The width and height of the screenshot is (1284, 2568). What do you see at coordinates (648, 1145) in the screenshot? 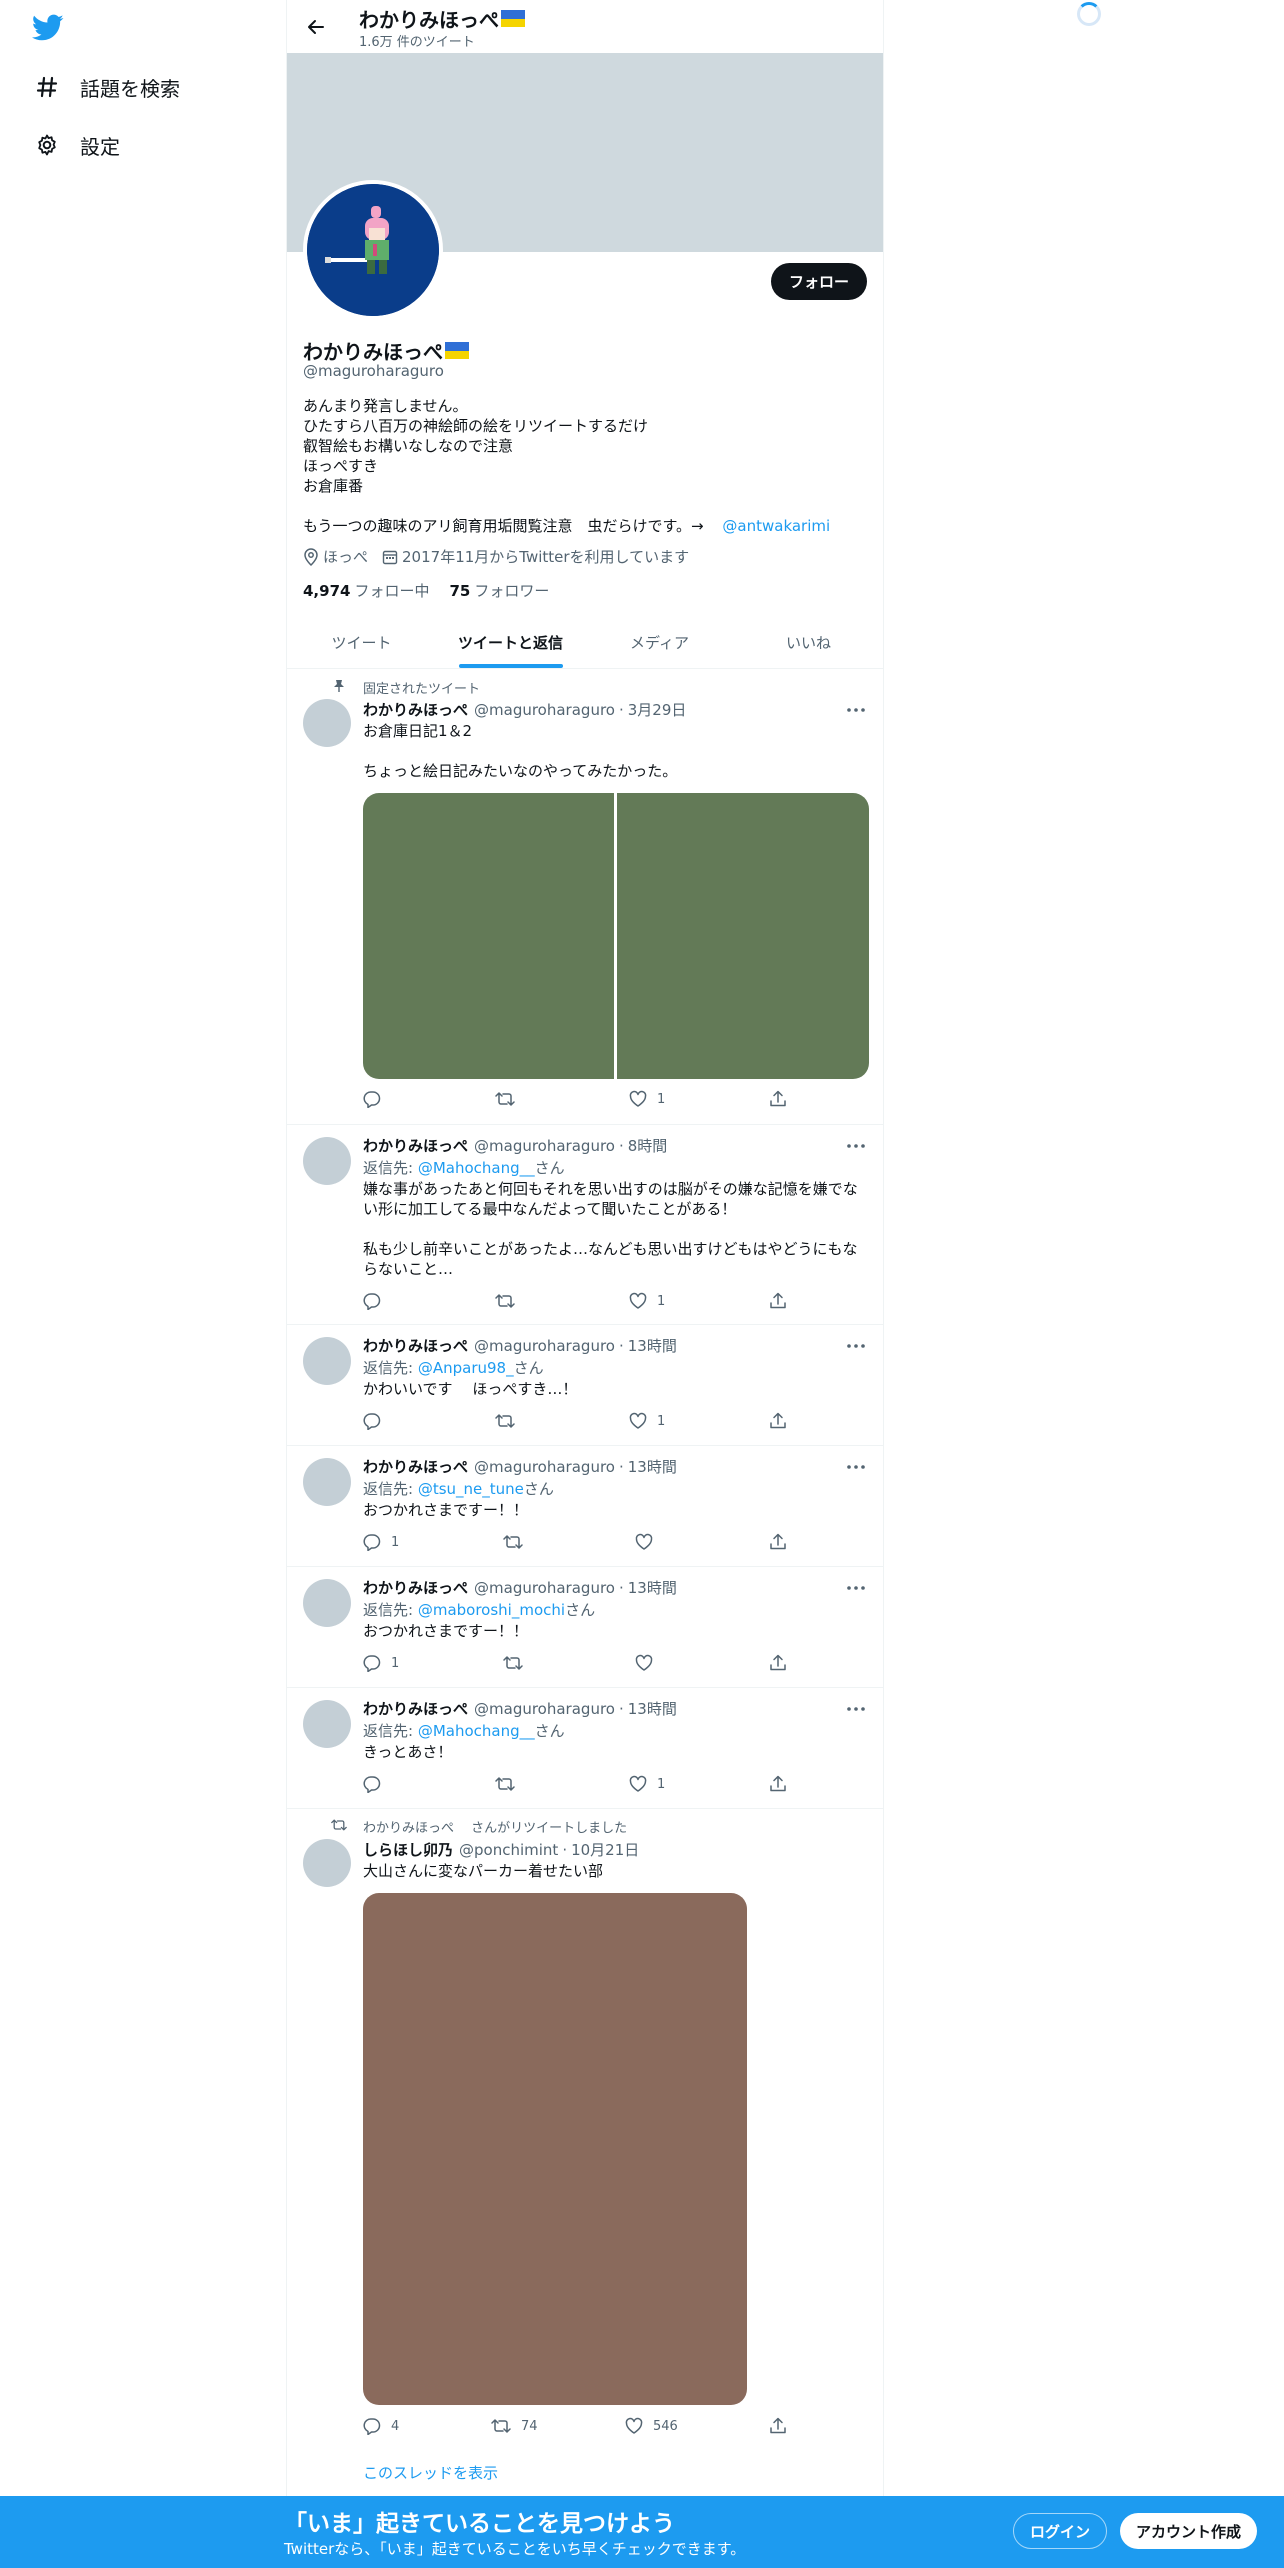
I see `tweet-time: 8時間` at bounding box center [648, 1145].